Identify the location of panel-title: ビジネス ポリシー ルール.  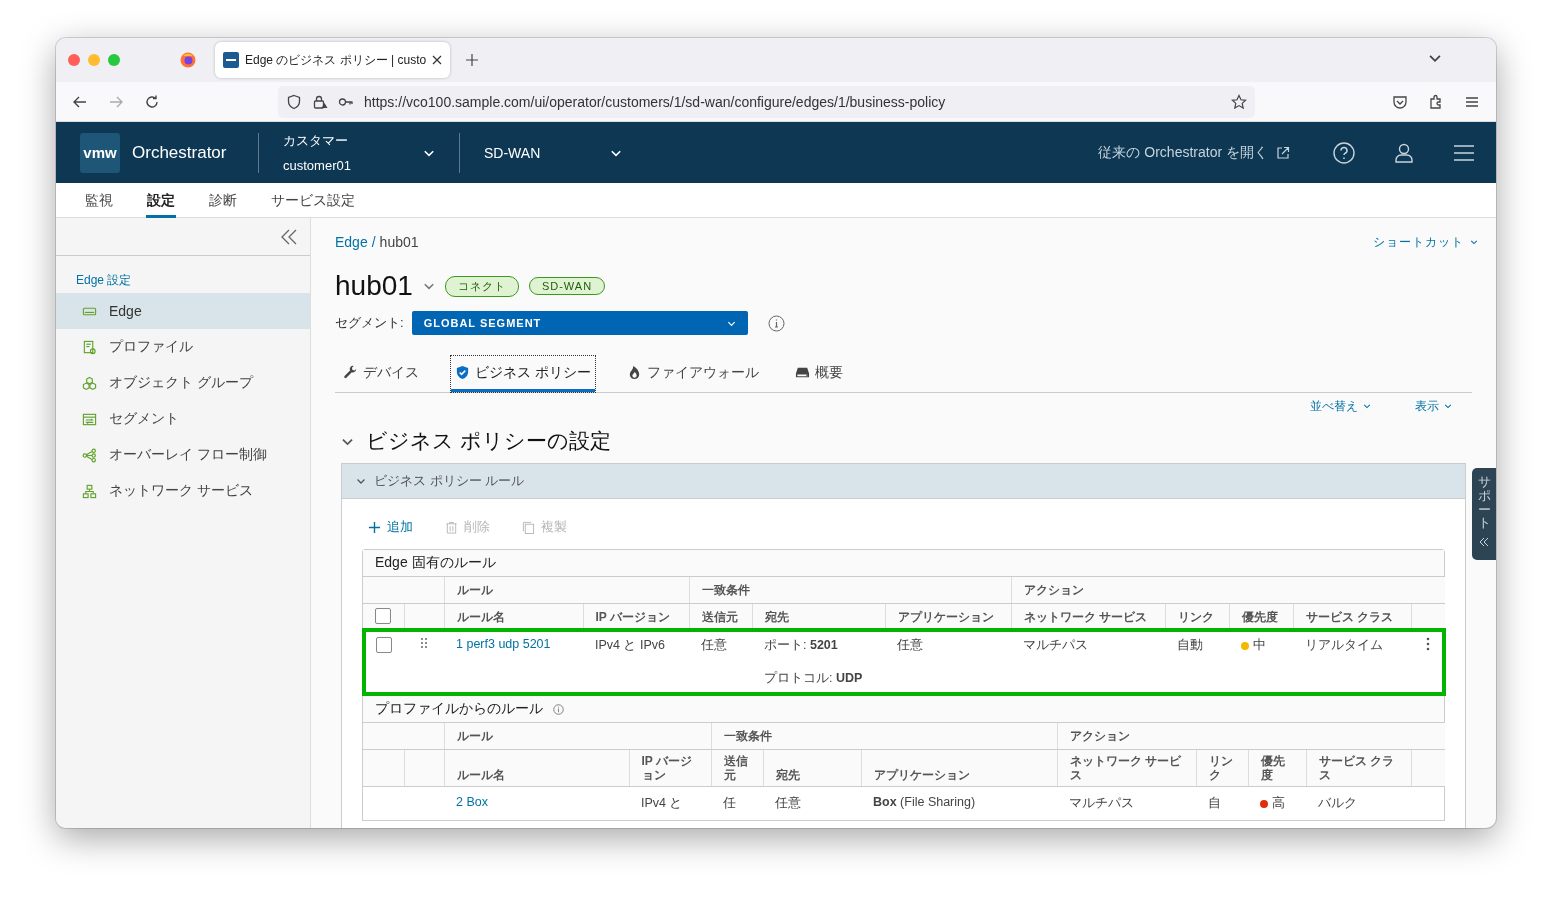
(449, 481).